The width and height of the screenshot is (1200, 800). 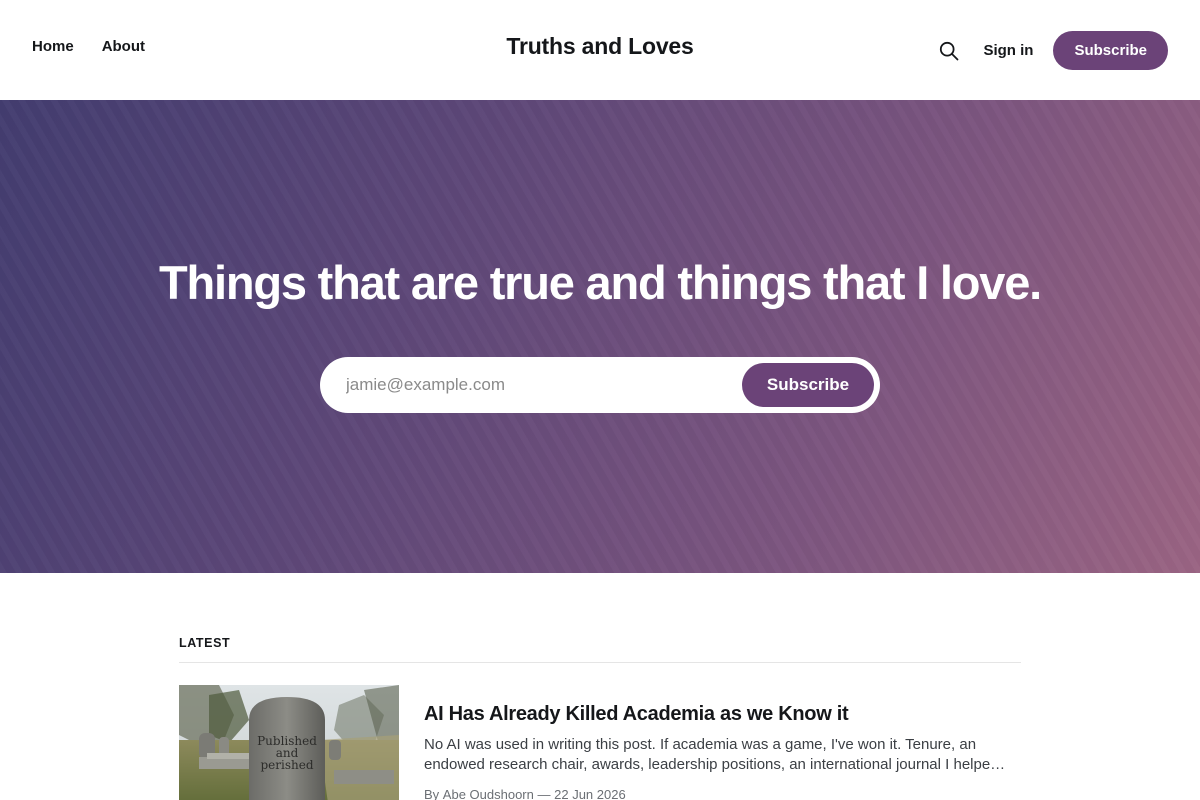 I want to click on nav-about-link: About, so click(x=123, y=46).